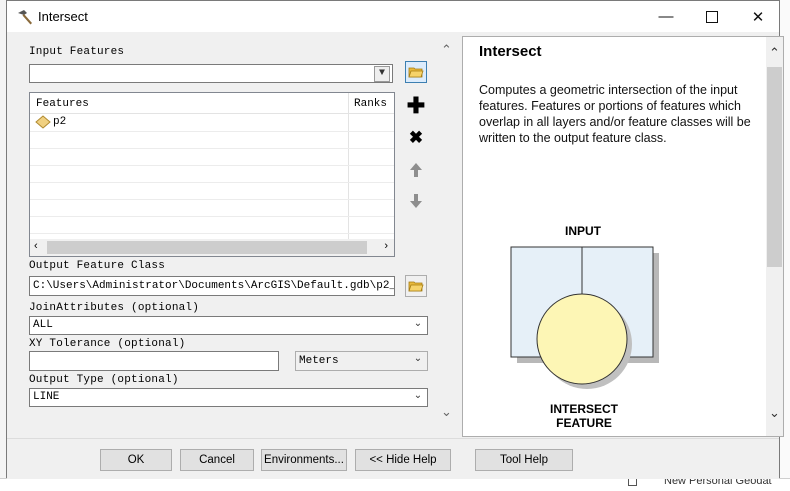 The image size is (790, 491). What do you see at coordinates (211, 73) in the screenshot?
I see `input-features-combo: ▼` at bounding box center [211, 73].